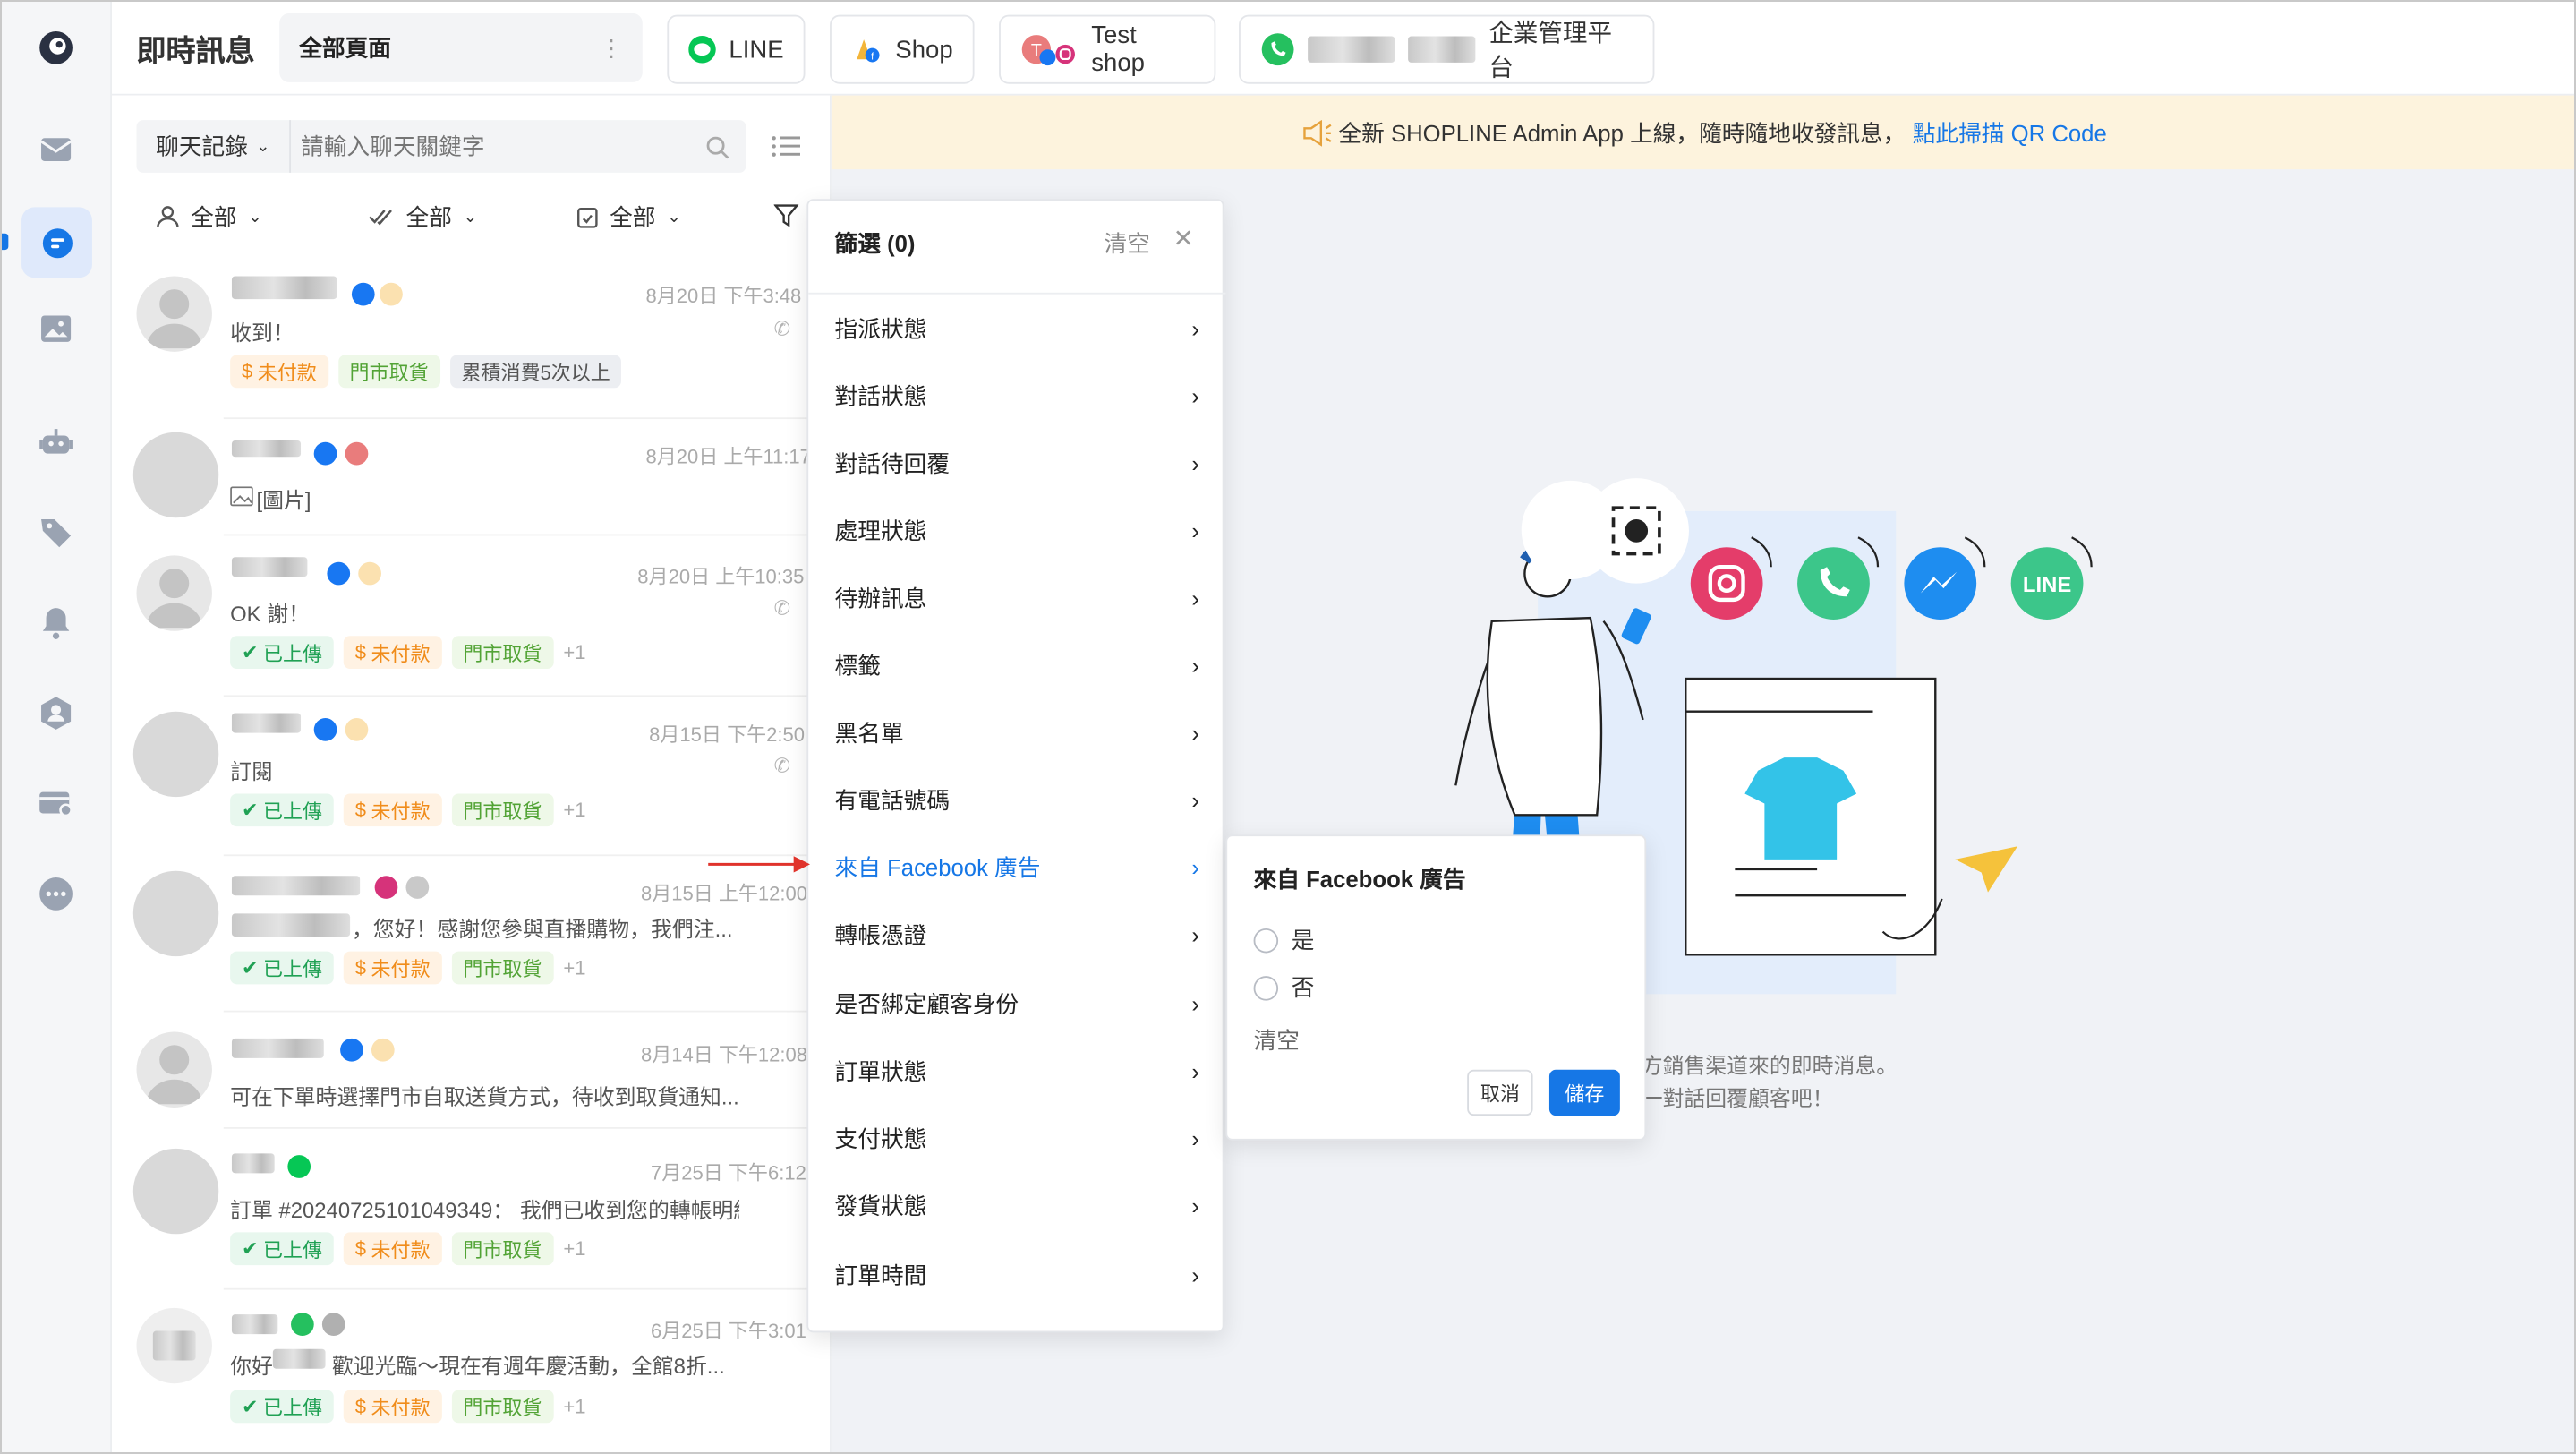  What do you see at coordinates (1016, 664) in the screenshot?
I see `filter-item-tags: 標籤 ›` at bounding box center [1016, 664].